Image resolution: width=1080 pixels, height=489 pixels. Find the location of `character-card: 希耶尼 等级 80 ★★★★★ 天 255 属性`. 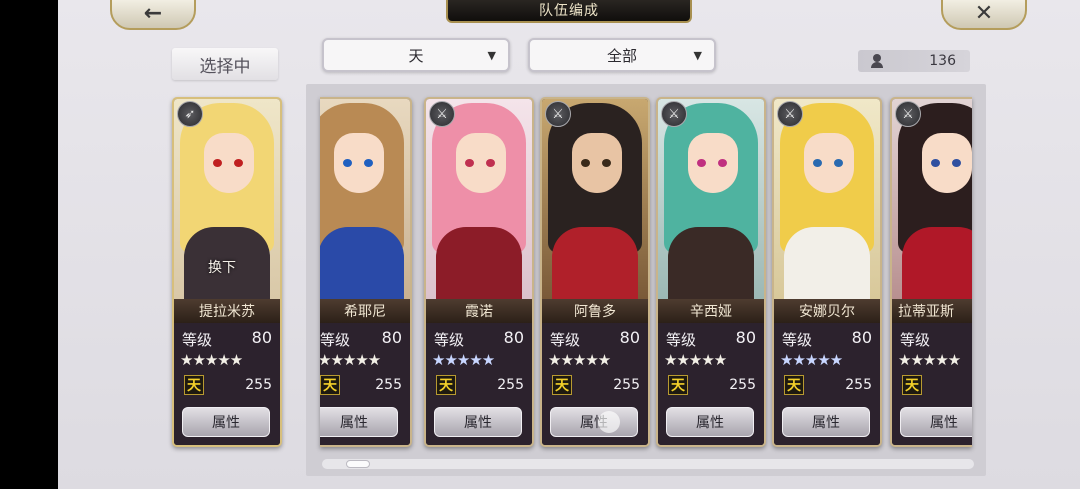

character-card: 希耶尼 等级 80 ★★★★★ 天 255 属性 is located at coordinates (366, 272).